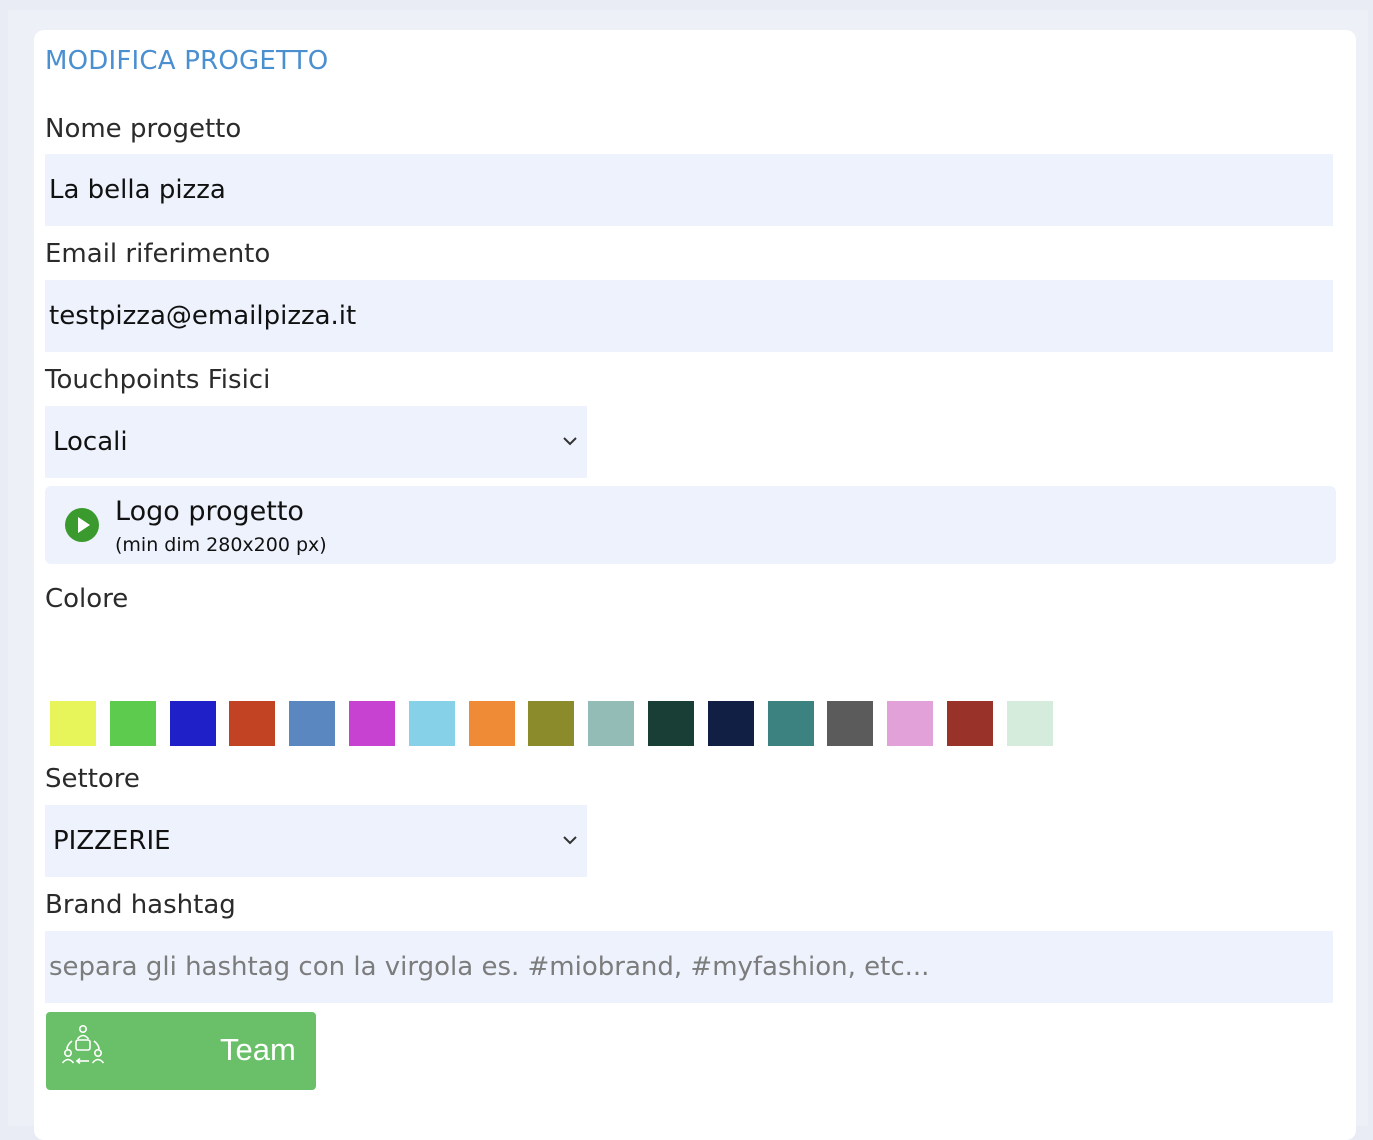 The height and width of the screenshot is (1140, 1373). What do you see at coordinates (258, 1049) in the screenshot?
I see `team-button-label: Team` at bounding box center [258, 1049].